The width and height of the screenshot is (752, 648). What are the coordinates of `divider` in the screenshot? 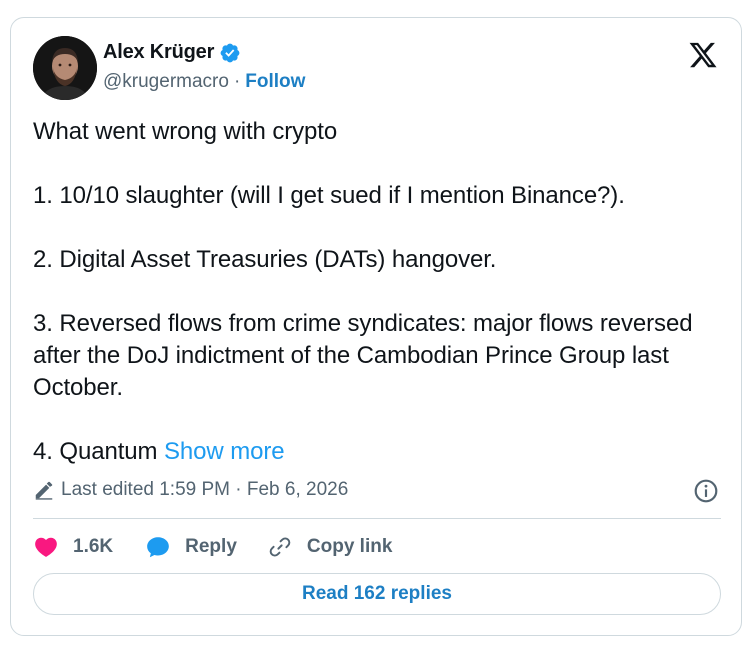 It's located at (377, 518).